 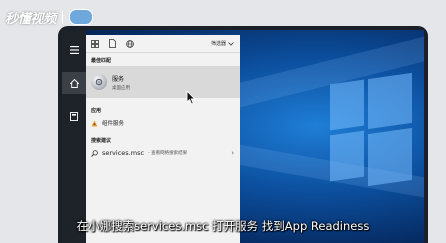 I want to click on search-icon, so click(x=94, y=153).